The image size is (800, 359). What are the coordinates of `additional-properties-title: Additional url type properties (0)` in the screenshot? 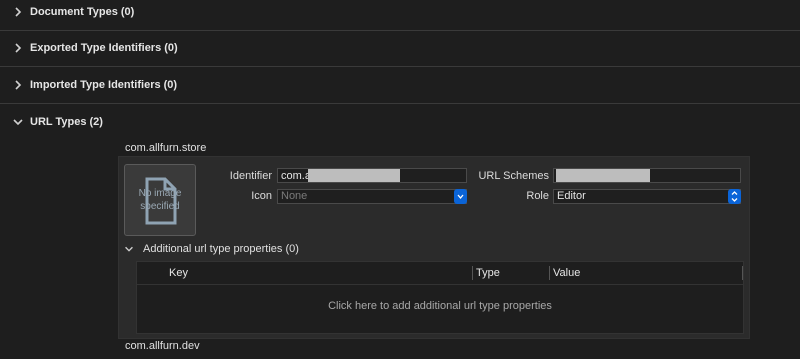 It's located at (221, 249).